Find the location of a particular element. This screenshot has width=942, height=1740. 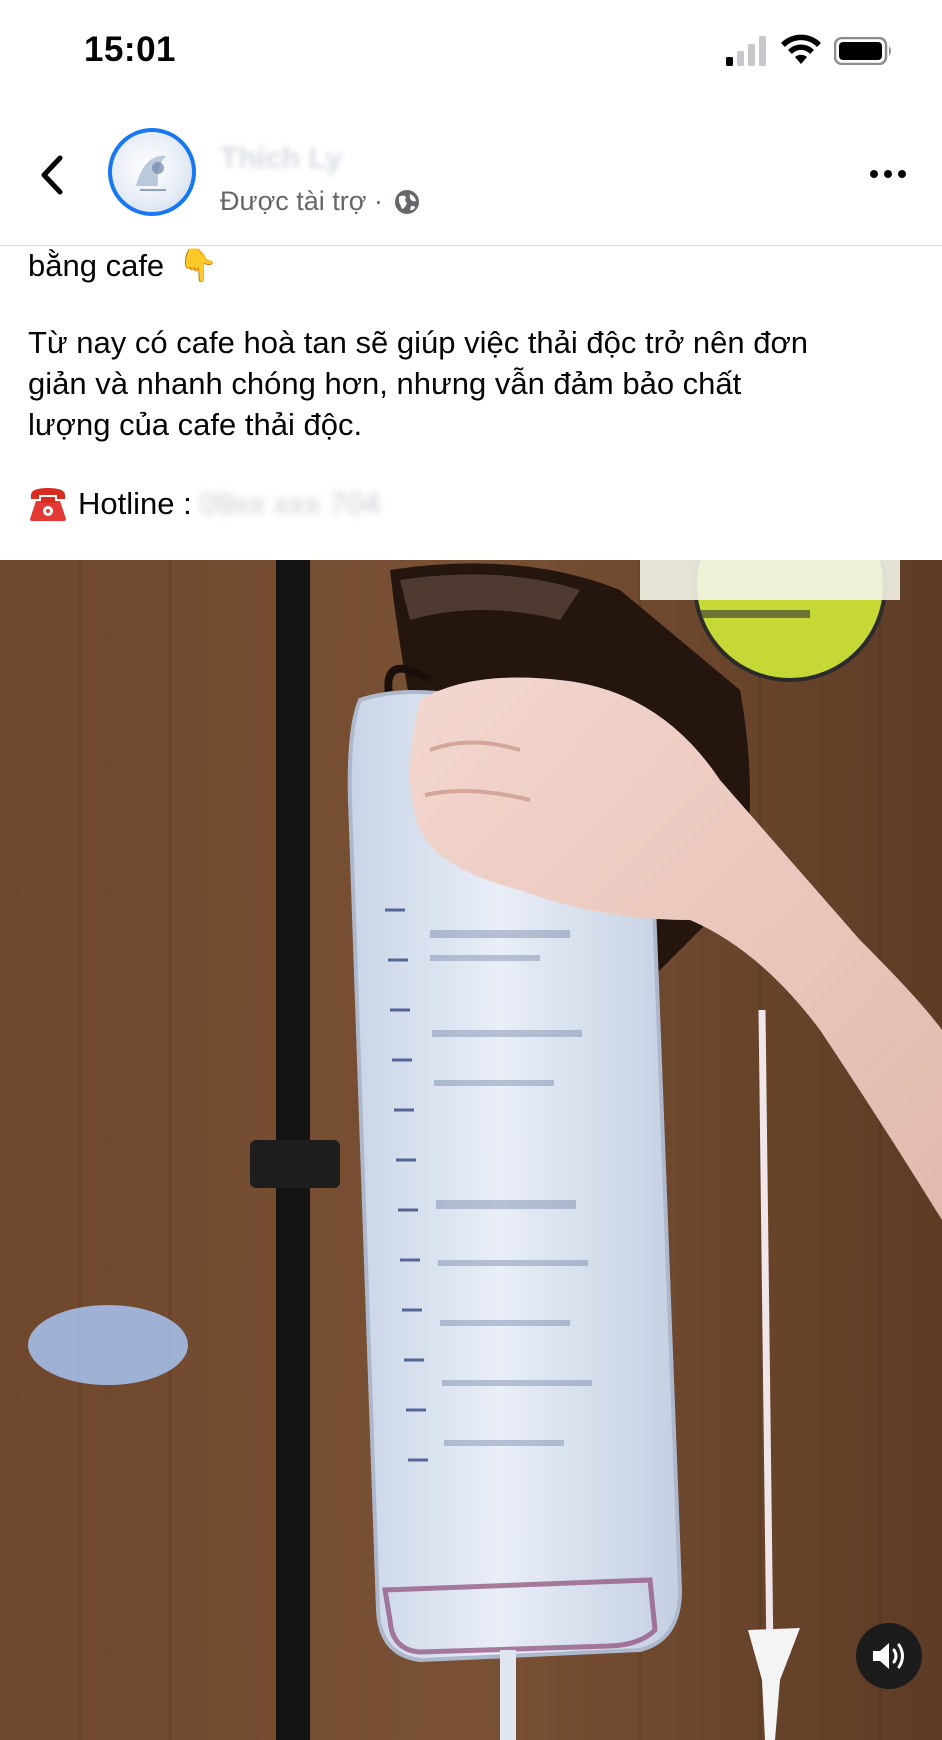

page-avatar is located at coordinates (152, 172).